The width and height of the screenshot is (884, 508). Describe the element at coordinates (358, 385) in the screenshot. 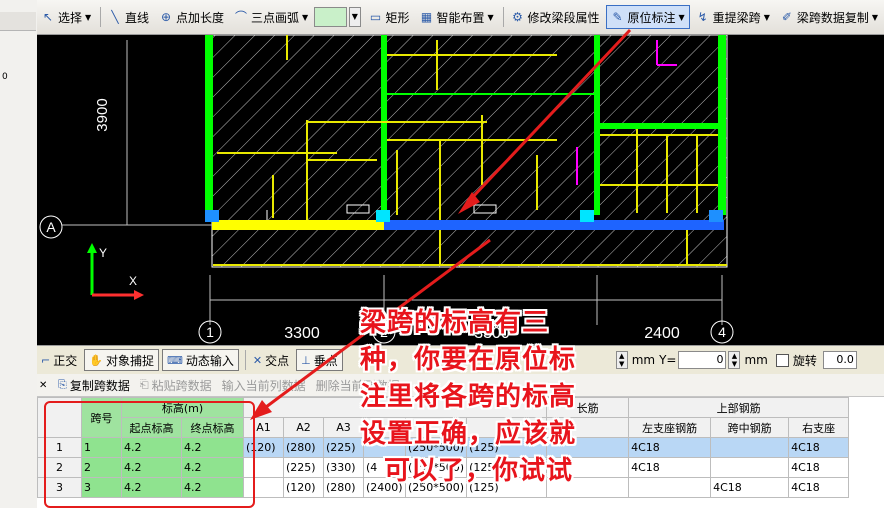

I see `delete-current-button: 删除当前列数据` at that location.